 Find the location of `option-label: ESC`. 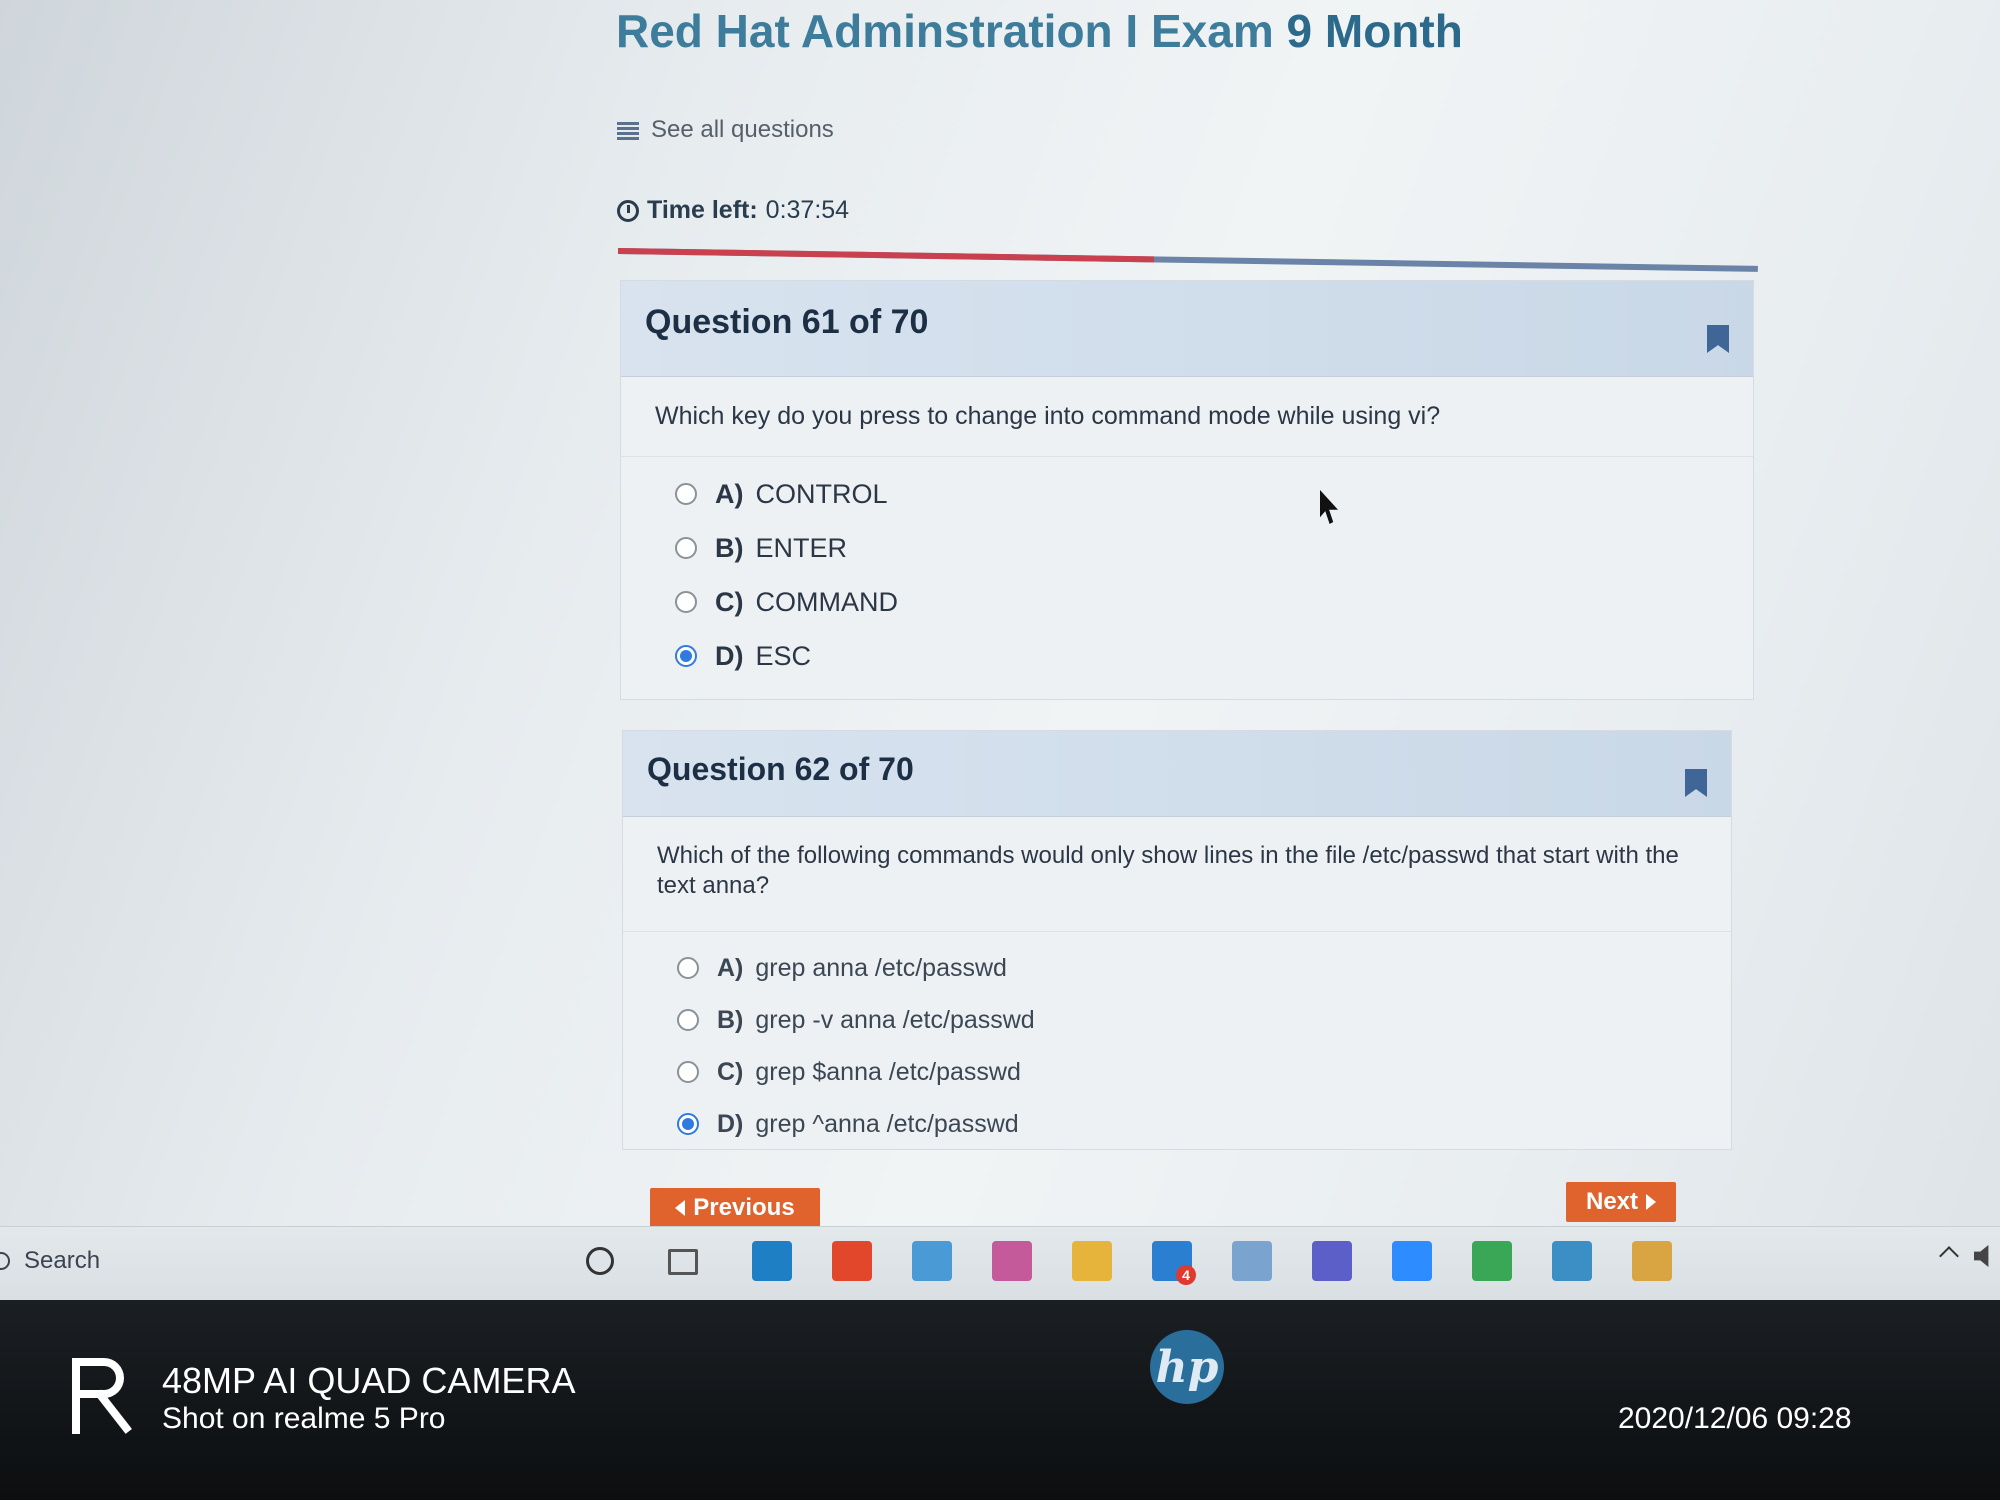

option-label: ESC is located at coordinates (783, 655).